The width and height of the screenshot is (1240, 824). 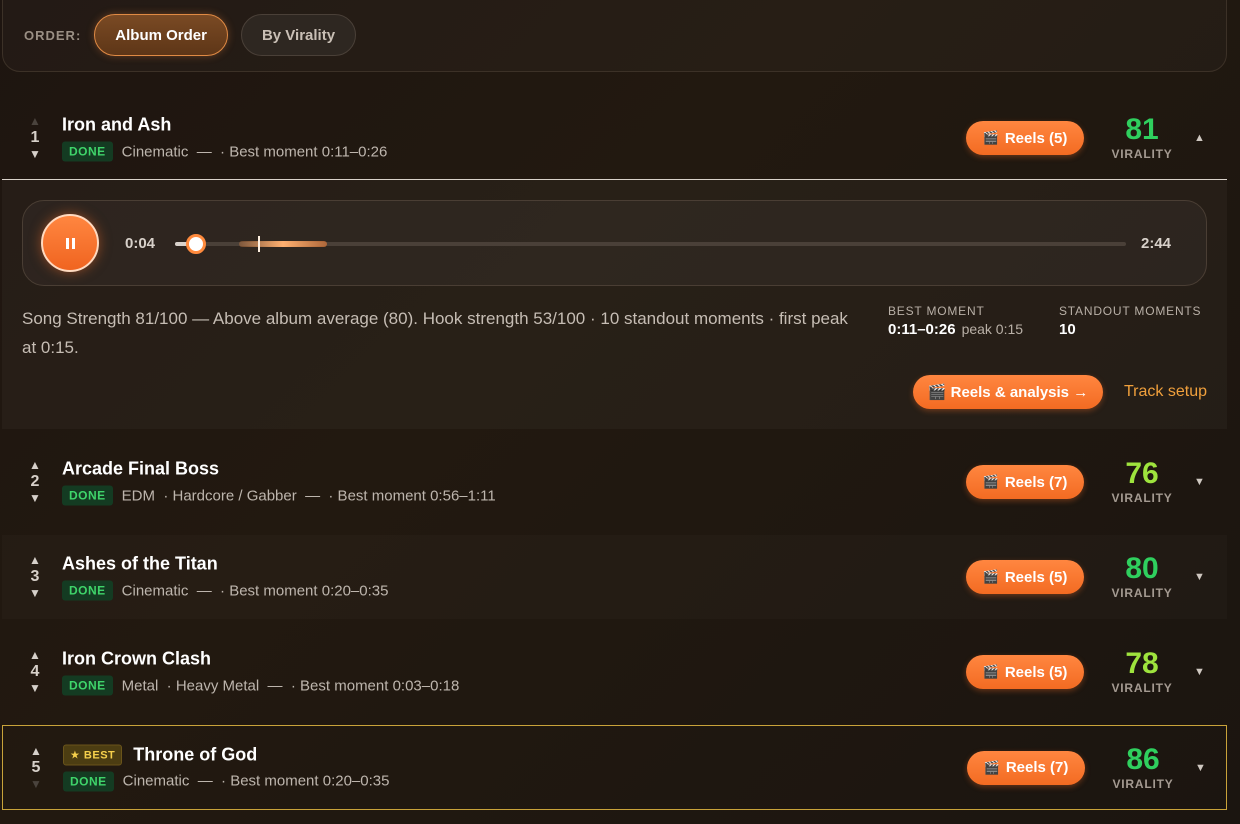 What do you see at coordinates (140, 563) in the screenshot?
I see `track-title: Ashes of the Titan` at bounding box center [140, 563].